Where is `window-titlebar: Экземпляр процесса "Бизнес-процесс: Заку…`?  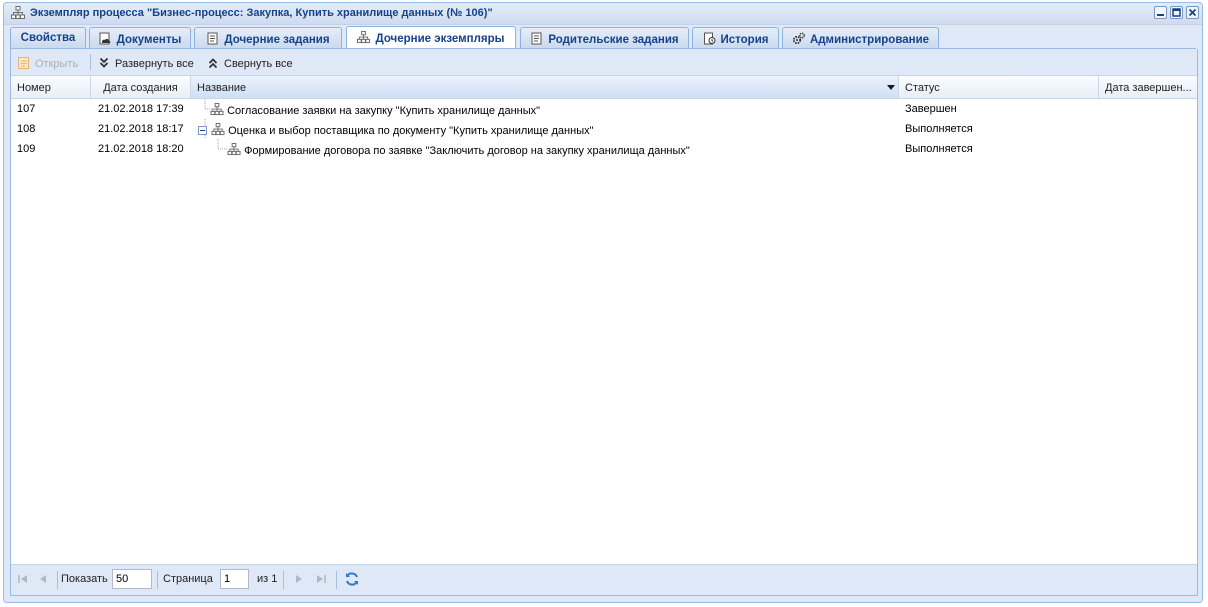
window-titlebar: Экземпляр процесса "Бизнес-процесс: Заку… is located at coordinates (603, 14).